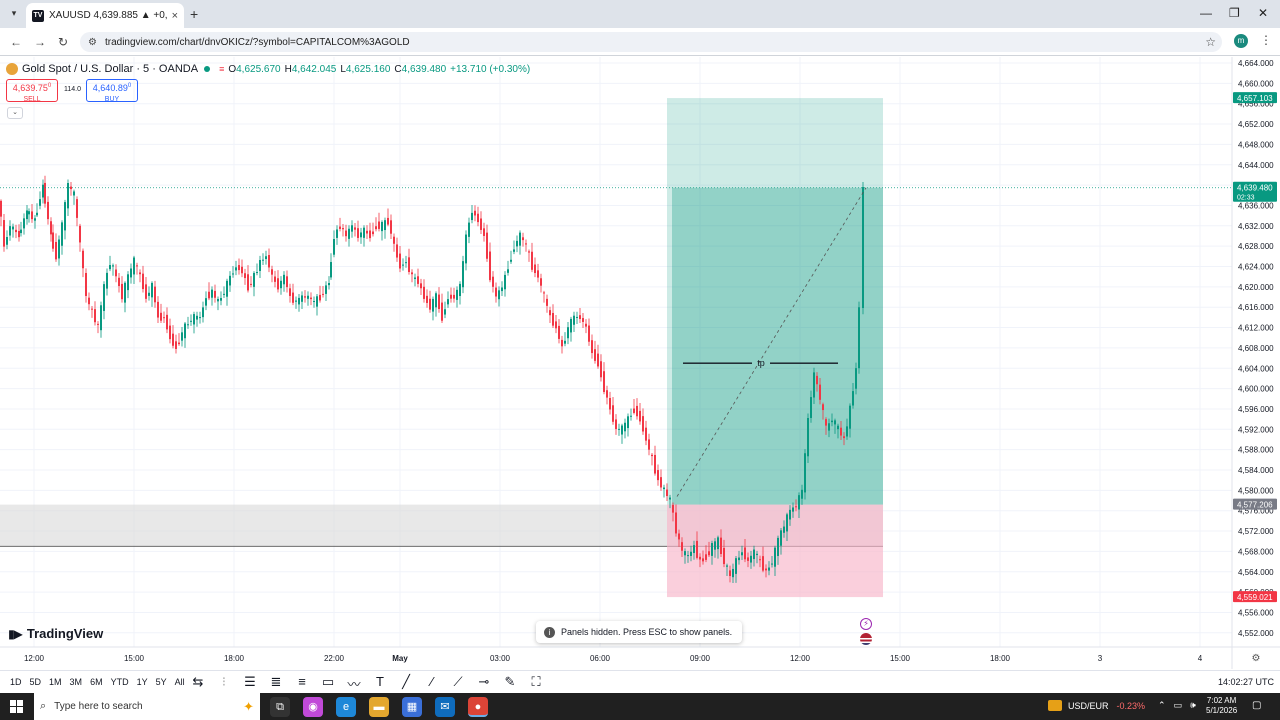  Describe the element at coordinates (180, 682) in the screenshot. I see `range-all: All` at that location.